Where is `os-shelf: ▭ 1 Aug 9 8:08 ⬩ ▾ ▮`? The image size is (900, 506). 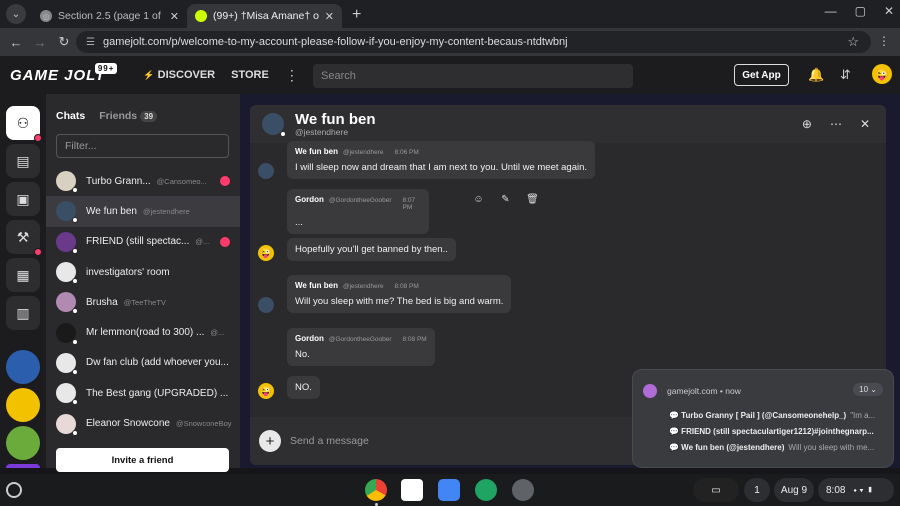 os-shelf: ▭ 1 Aug 9 8:08 ⬩ ▾ ▮ is located at coordinates (450, 490).